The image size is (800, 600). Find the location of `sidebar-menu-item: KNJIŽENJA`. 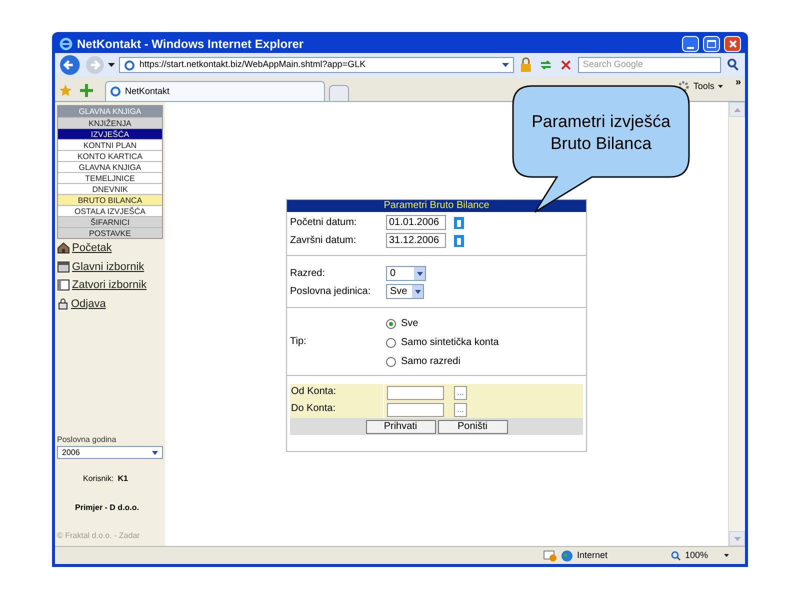

sidebar-menu-item: KNJIŽENJA is located at coordinates (110, 122).